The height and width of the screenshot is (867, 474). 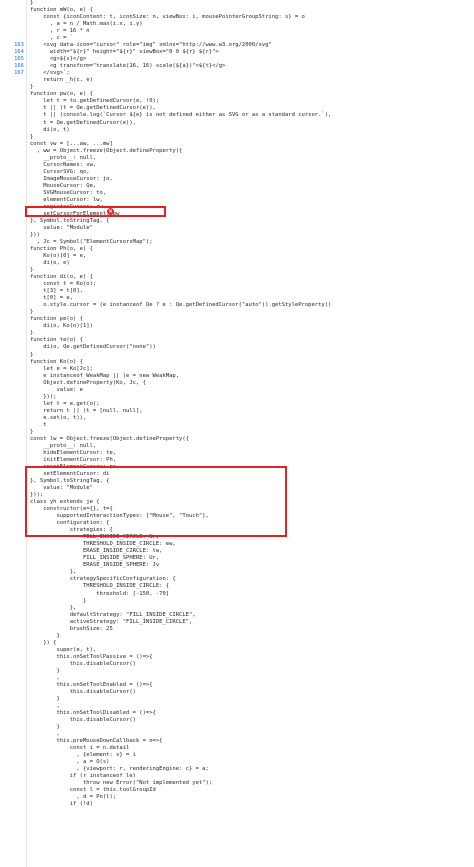 I want to click on code-line: , r = 16 * n, so click(x=252, y=31).